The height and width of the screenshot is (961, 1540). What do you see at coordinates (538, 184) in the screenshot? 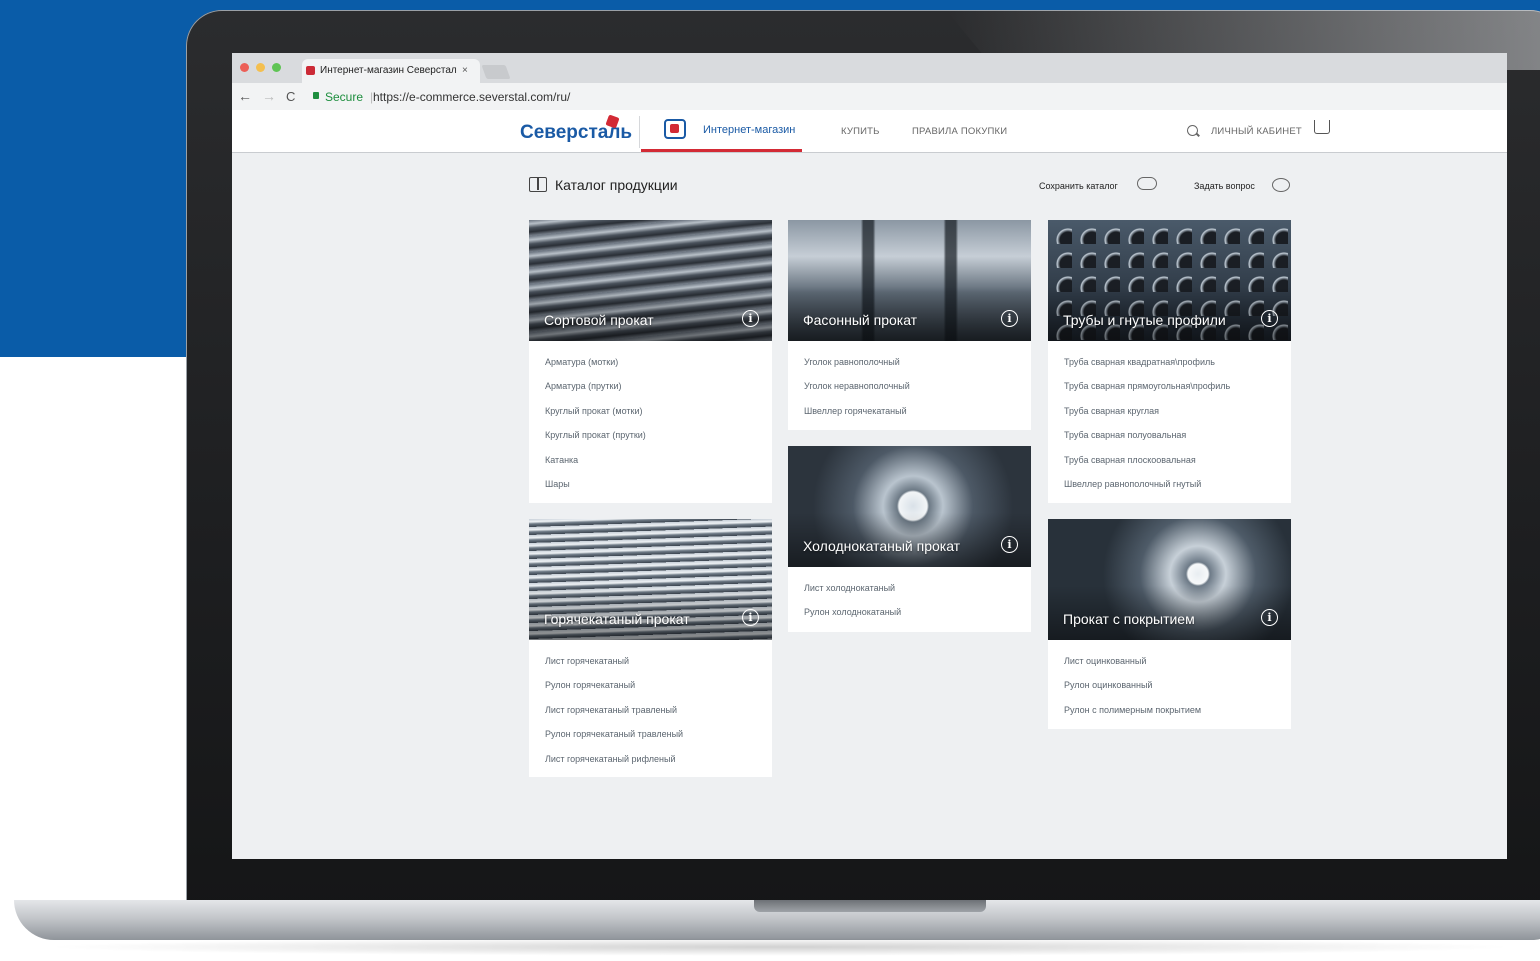
I see `catalog-book-icon` at bounding box center [538, 184].